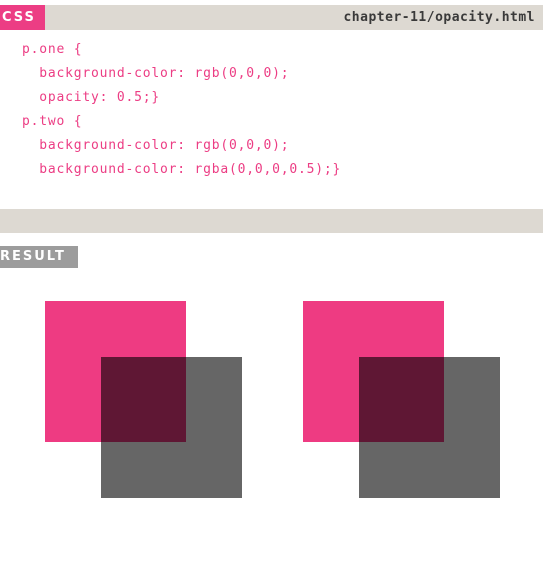 The height and width of the screenshot is (563, 543). What do you see at coordinates (52, 49) in the screenshot?
I see `code-line: p.one {` at bounding box center [52, 49].